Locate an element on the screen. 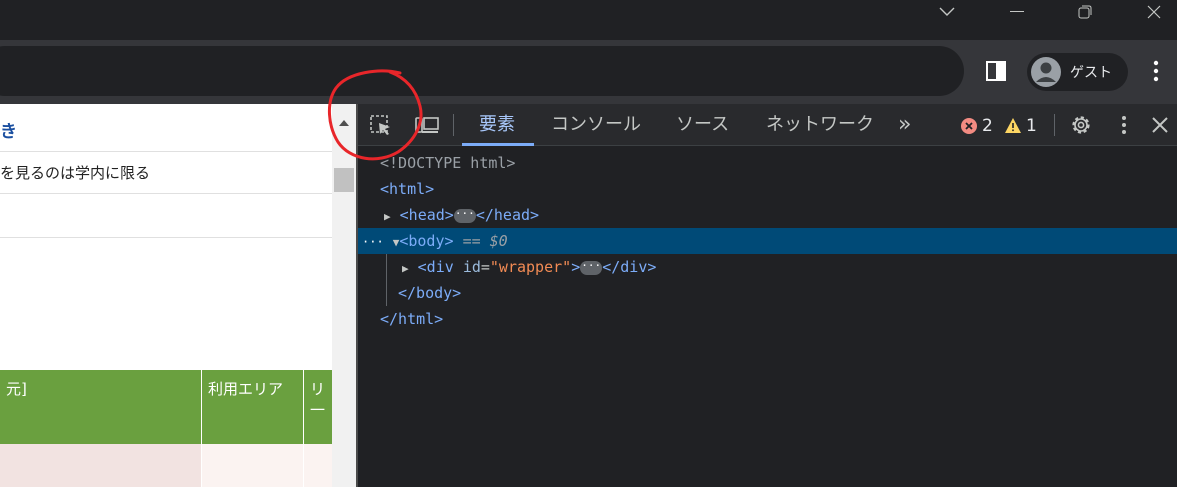 This screenshot has height=487, width=1177. warning-counter: 1 is located at coordinates (1020, 126).